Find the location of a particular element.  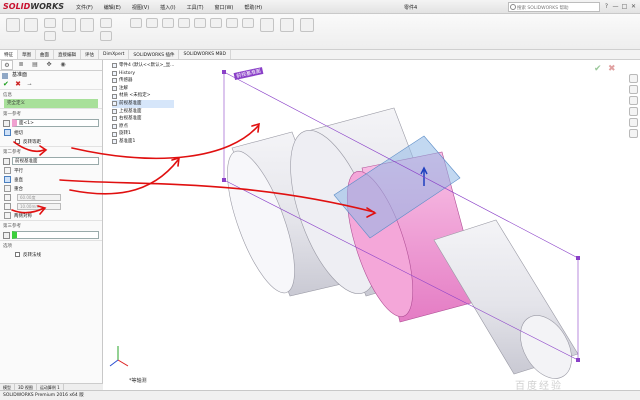

message-header: 信息 is located at coordinates (51, 94).